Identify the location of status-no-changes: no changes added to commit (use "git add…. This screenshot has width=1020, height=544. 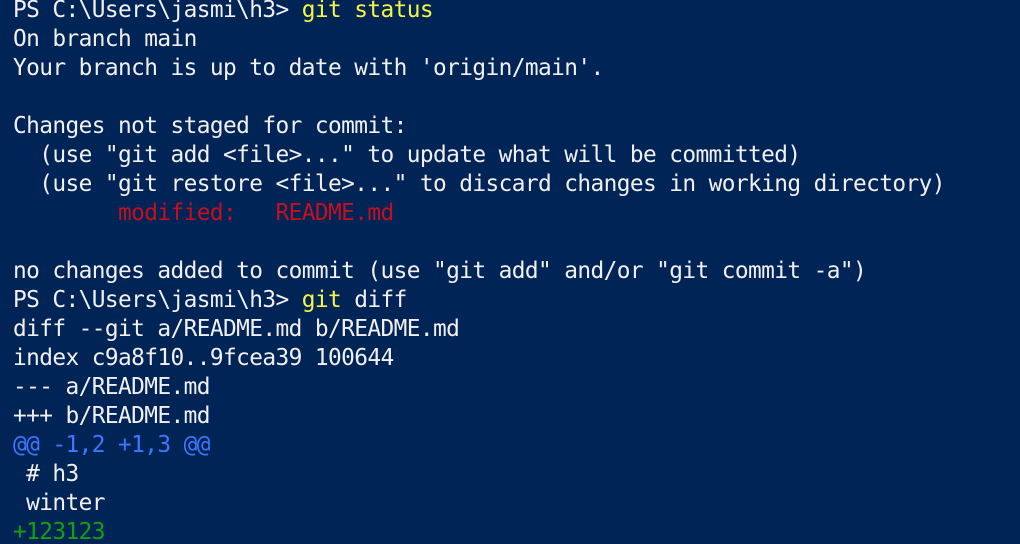
(440, 271).